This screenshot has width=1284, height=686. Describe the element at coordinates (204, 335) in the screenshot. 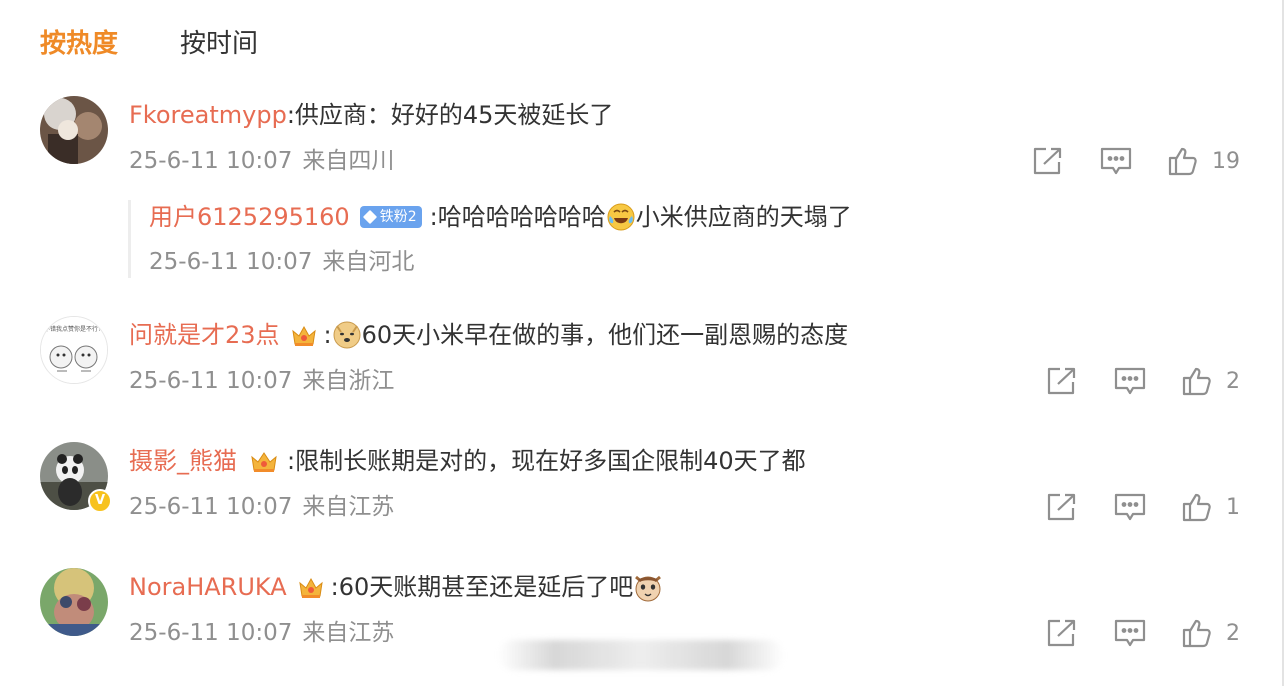

I see `username: 问就是才23点` at that location.